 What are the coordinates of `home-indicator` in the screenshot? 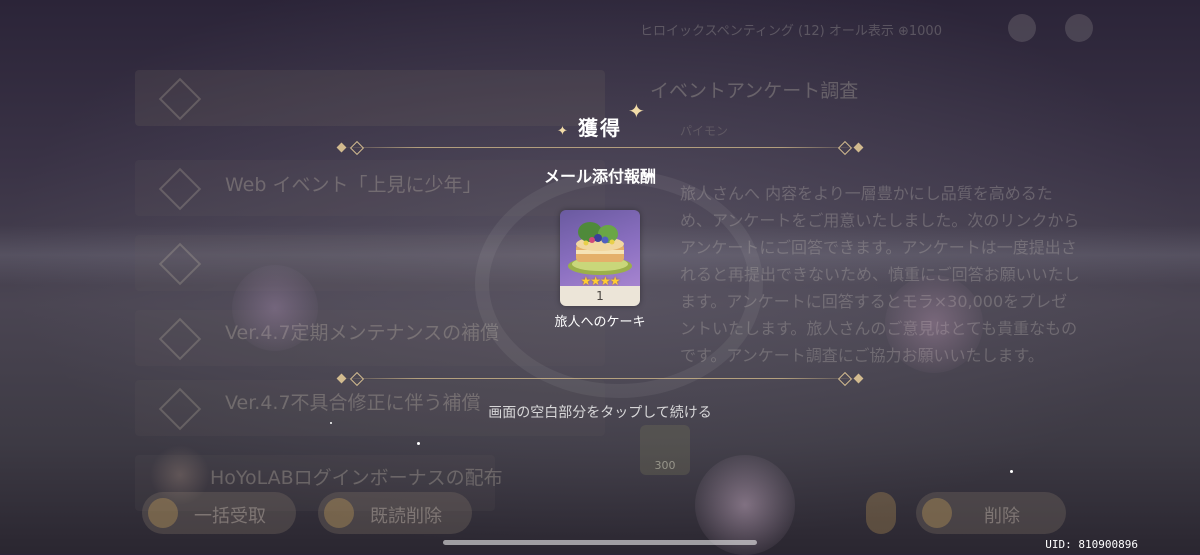 It's located at (600, 542).